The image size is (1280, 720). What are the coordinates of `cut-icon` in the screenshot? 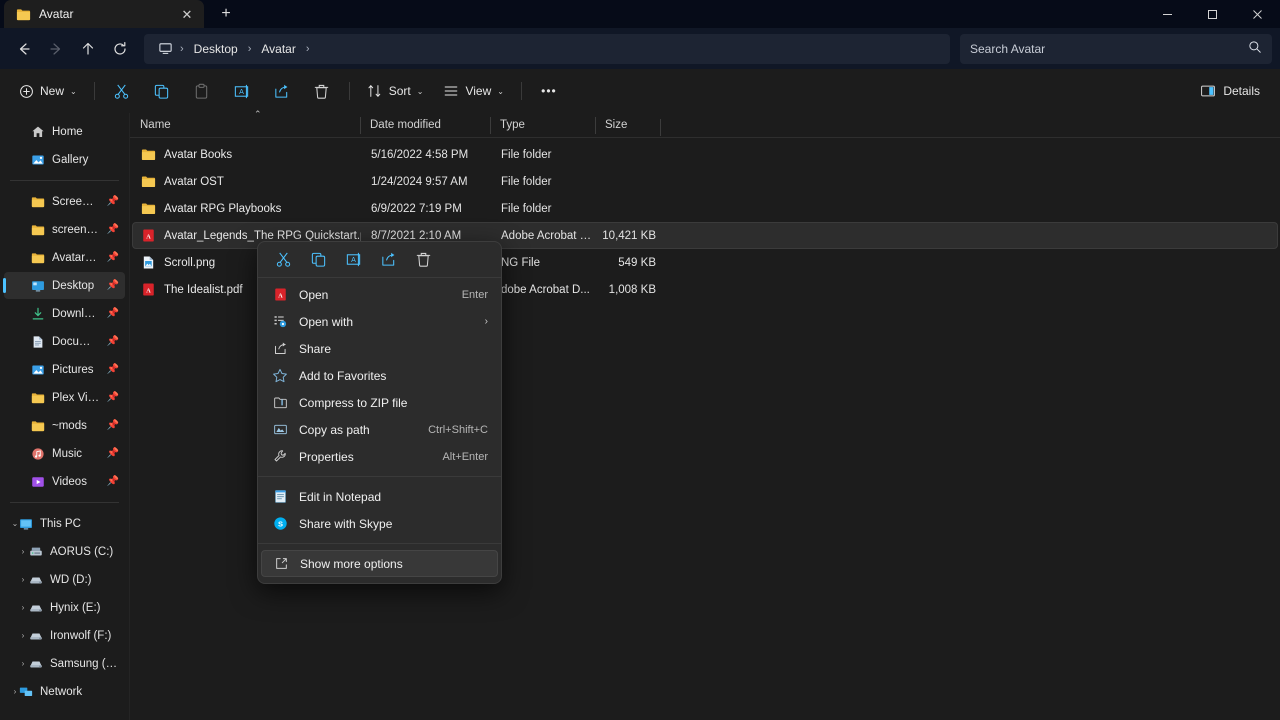 It's located at (283, 260).